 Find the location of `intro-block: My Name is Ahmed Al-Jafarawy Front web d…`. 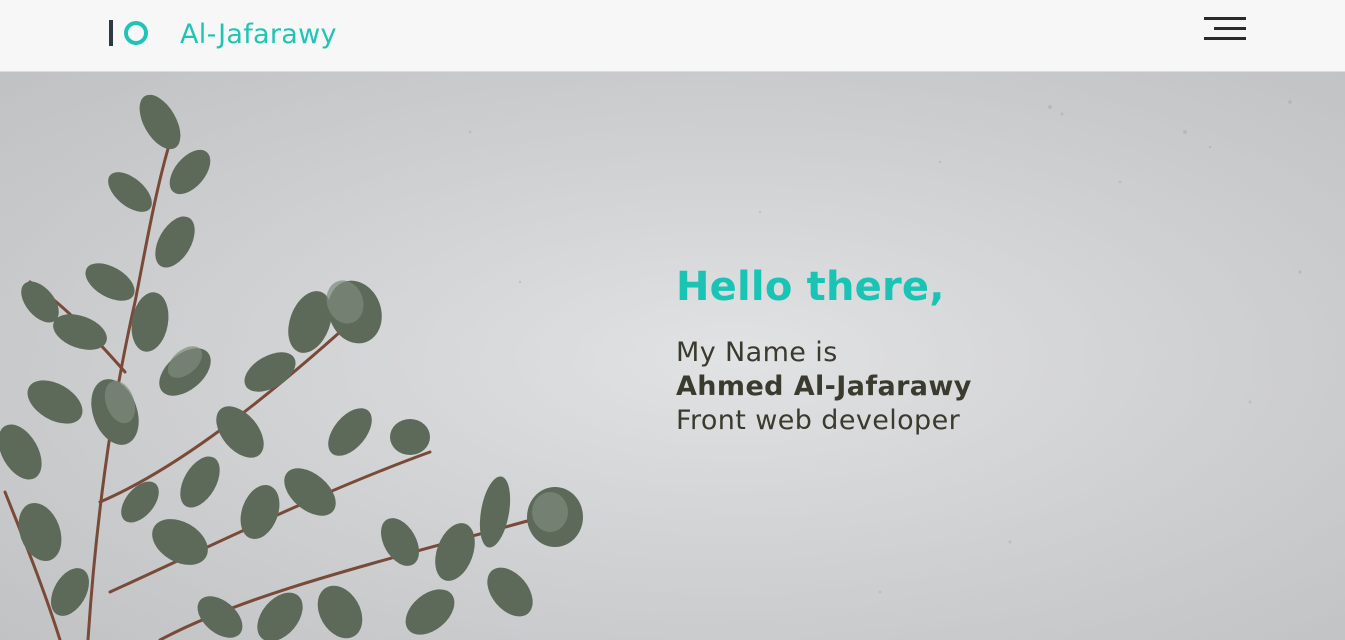

intro-block: My Name is Ahmed Al-Jafarawy Front web d… is located at coordinates (956, 387).